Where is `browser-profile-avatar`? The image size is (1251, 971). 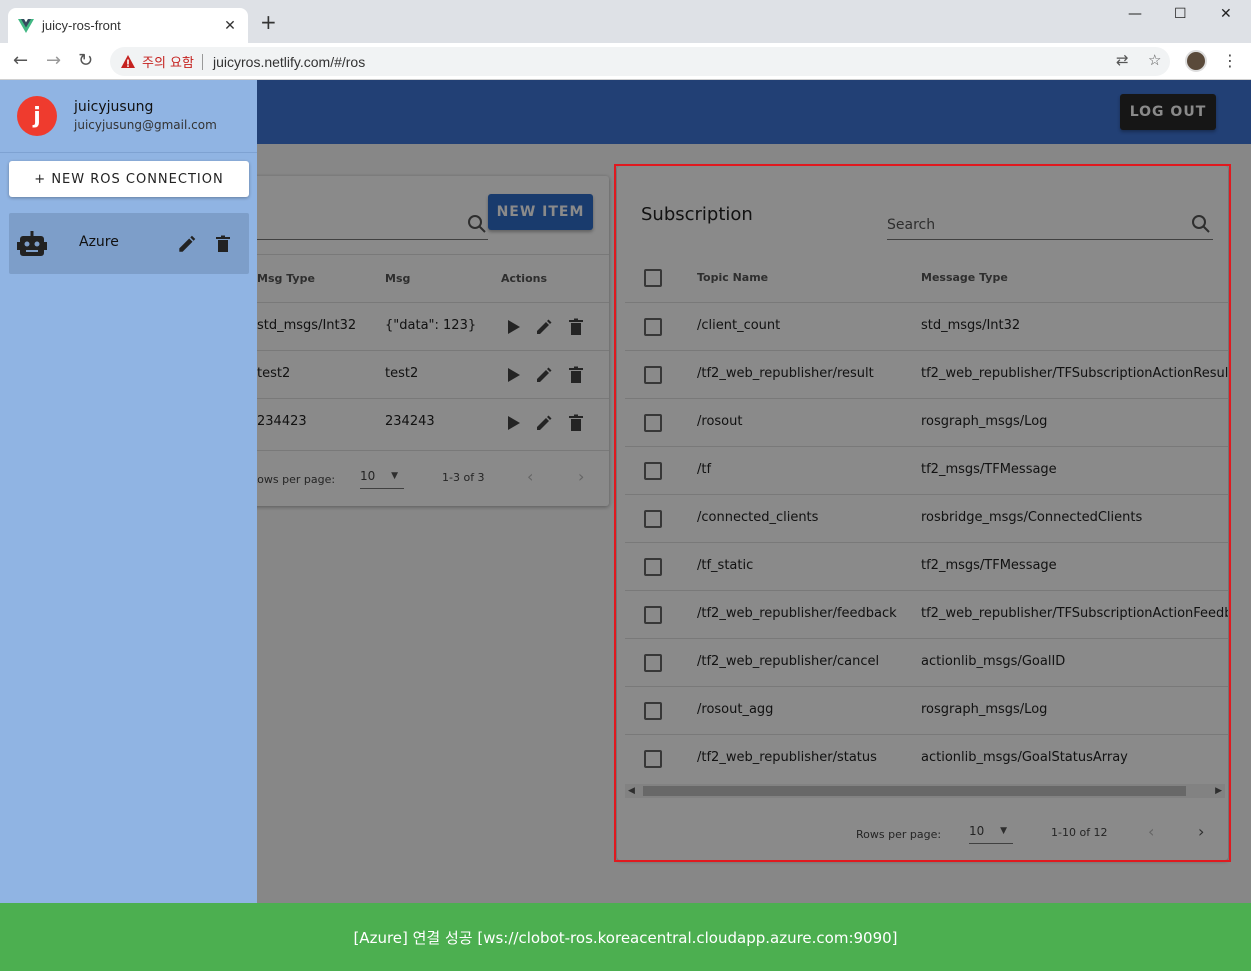 browser-profile-avatar is located at coordinates (1196, 61).